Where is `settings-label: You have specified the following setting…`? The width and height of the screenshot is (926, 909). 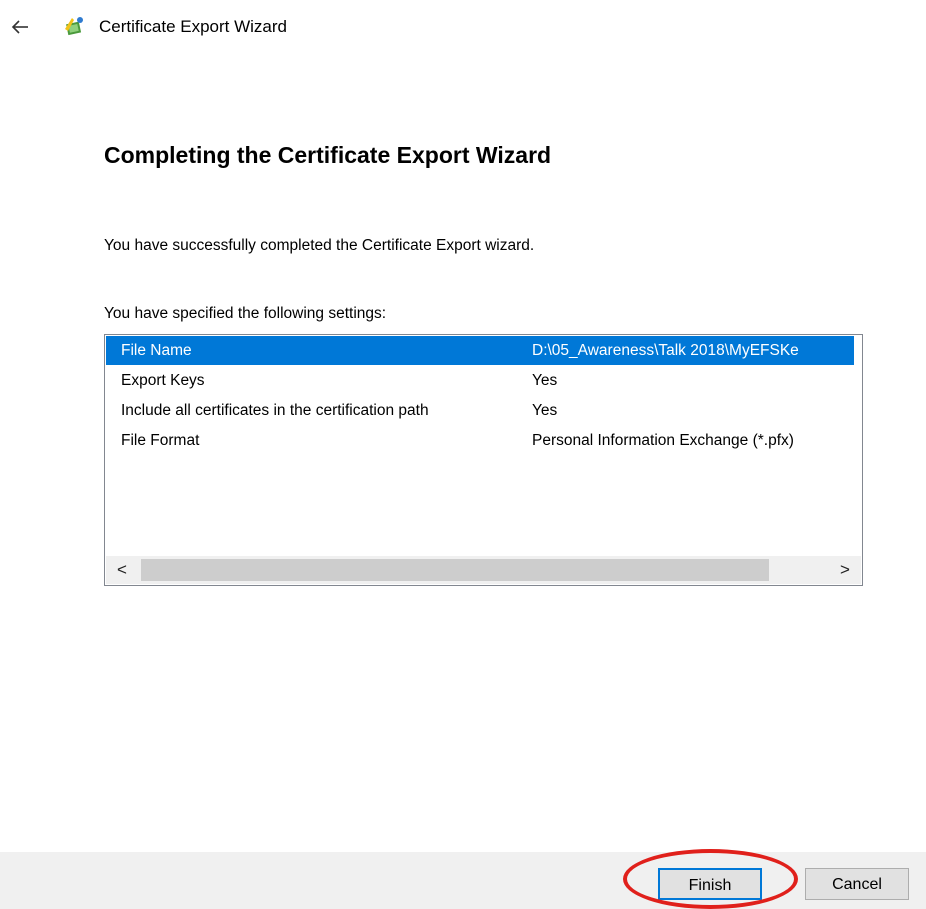 settings-label: You have specified the following setting… is located at coordinates (245, 313).